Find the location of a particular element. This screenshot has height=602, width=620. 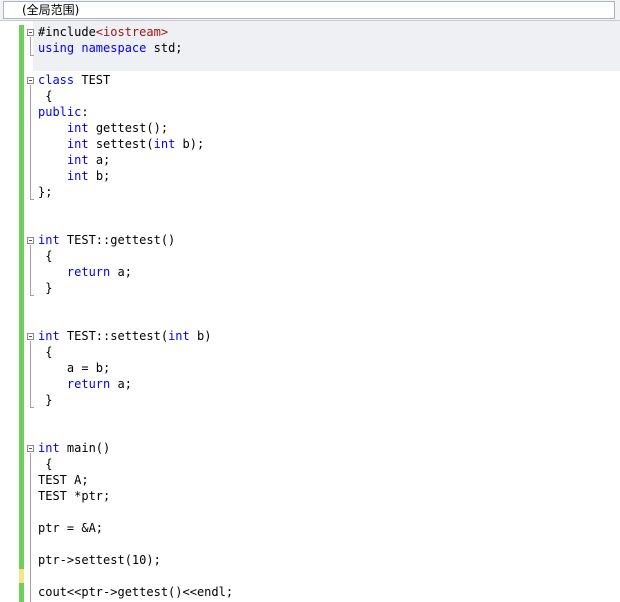

scope-bar: (全局范围) is located at coordinates (310, 10).